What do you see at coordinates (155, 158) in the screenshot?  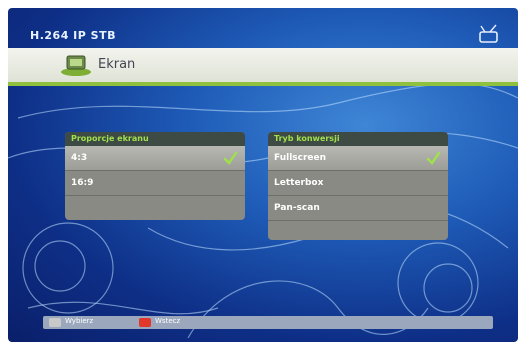 I see `aspect-option-4-3: 4:3` at bounding box center [155, 158].